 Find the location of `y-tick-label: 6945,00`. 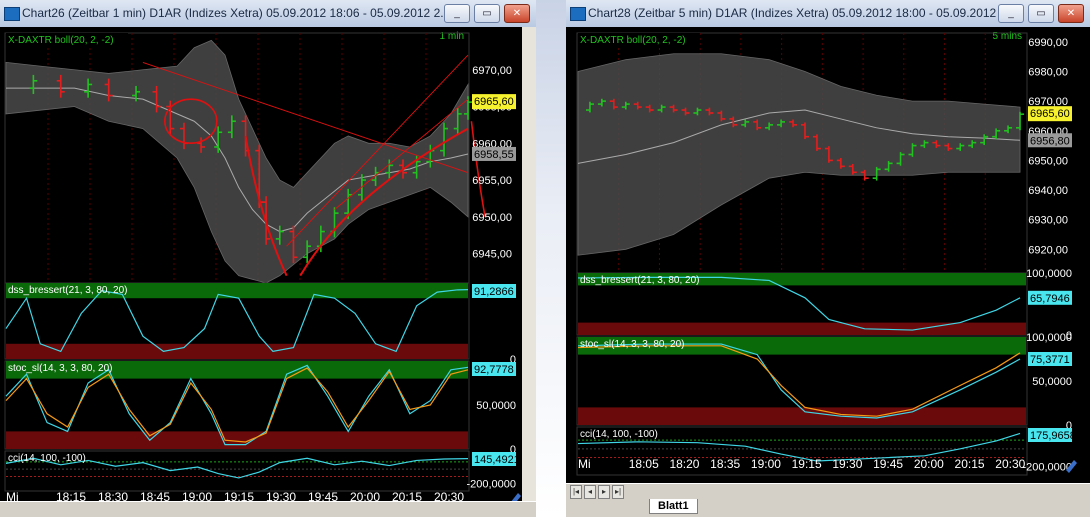

y-tick-label: 6945,00 is located at coordinates (492, 255).